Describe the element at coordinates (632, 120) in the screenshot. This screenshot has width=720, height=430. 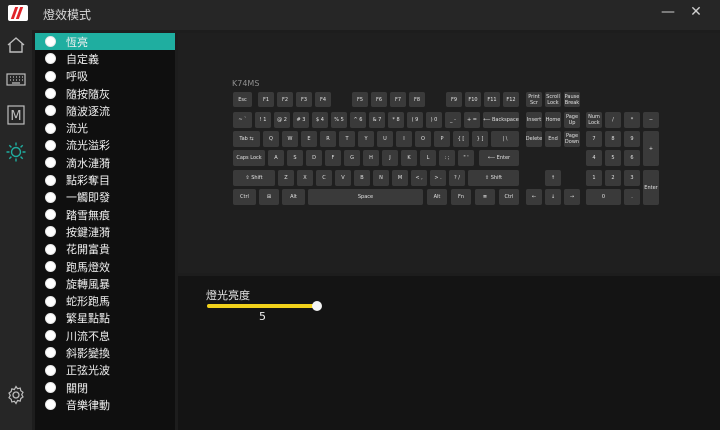
I see `keyboard-key: *` at that location.